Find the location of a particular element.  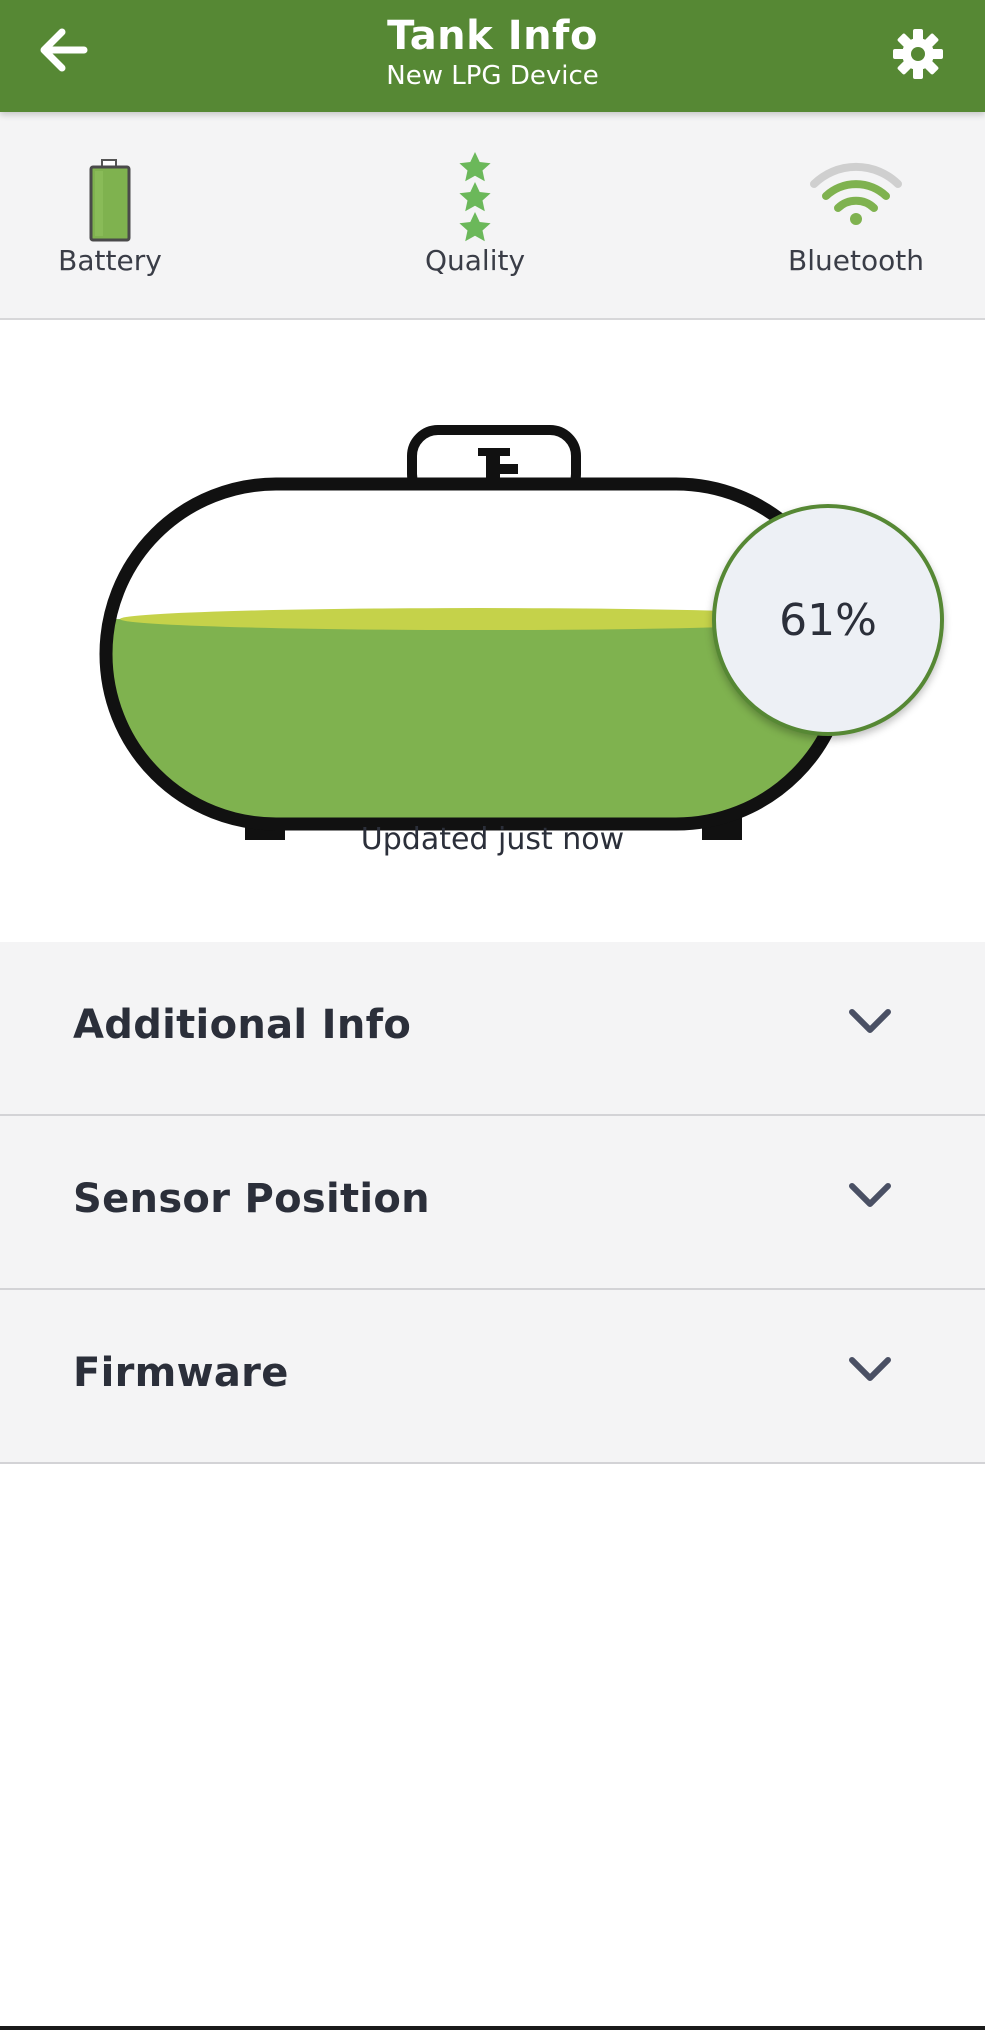

fill-percent-badge: 61% is located at coordinates (828, 620).